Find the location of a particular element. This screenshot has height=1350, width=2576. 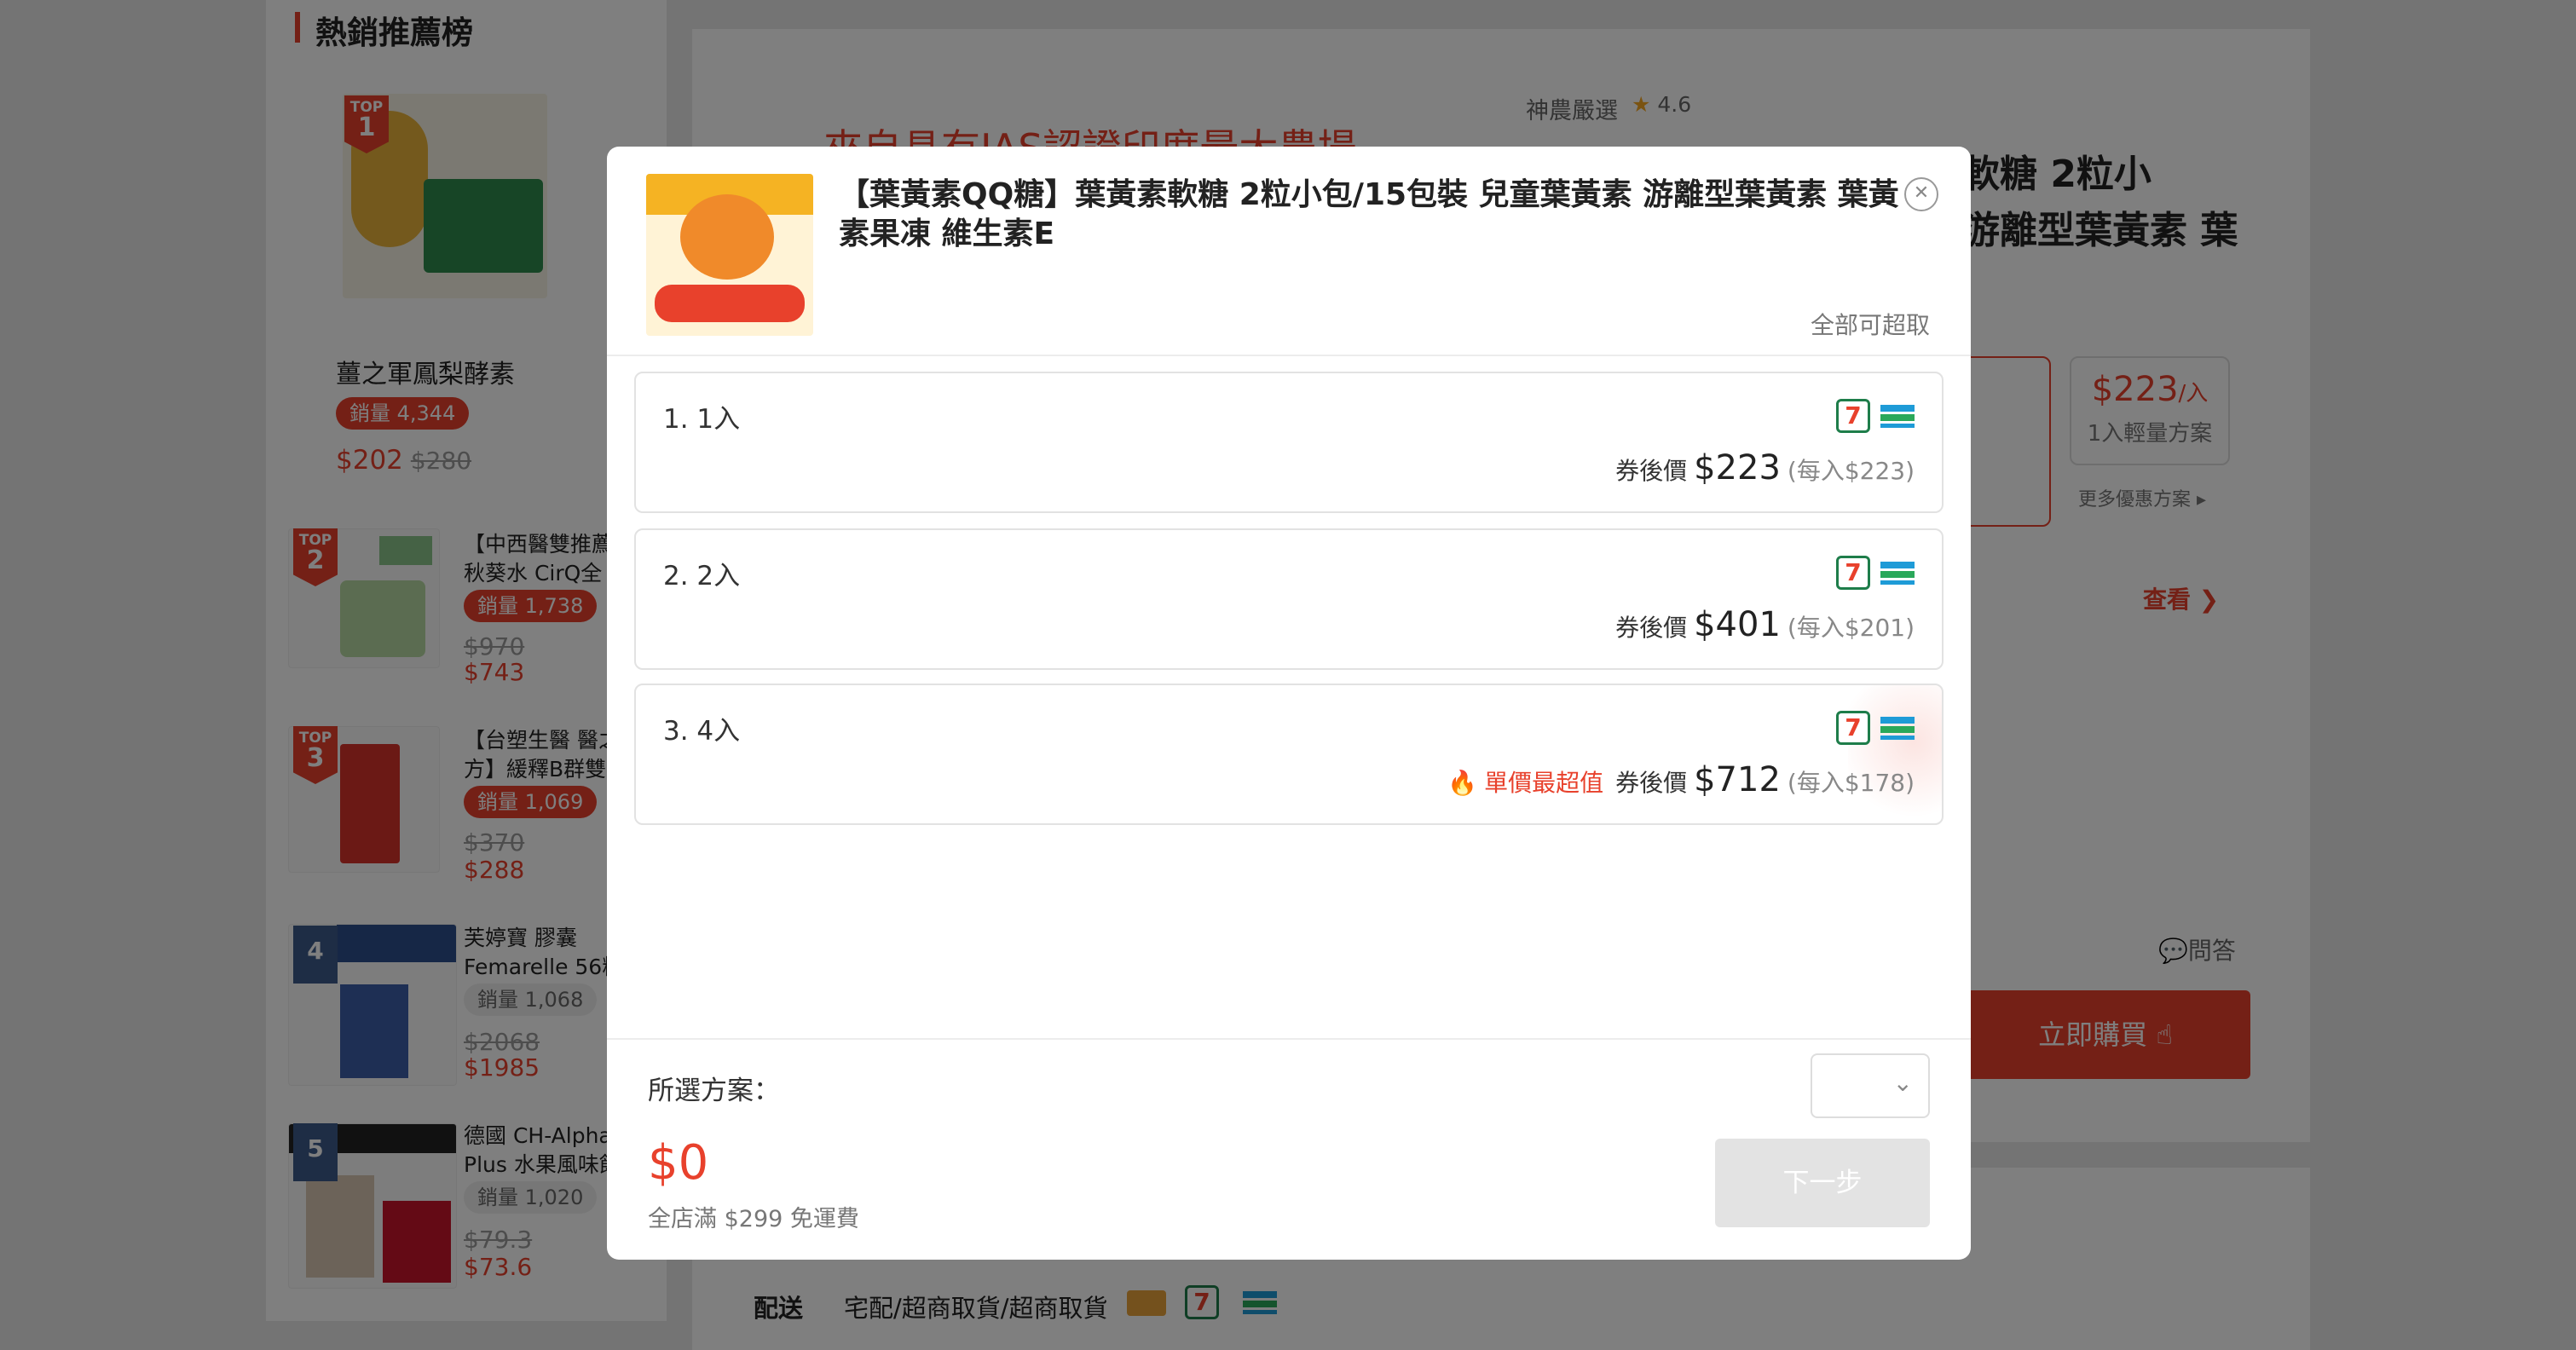

total-price: $0 is located at coordinates (678, 1163).